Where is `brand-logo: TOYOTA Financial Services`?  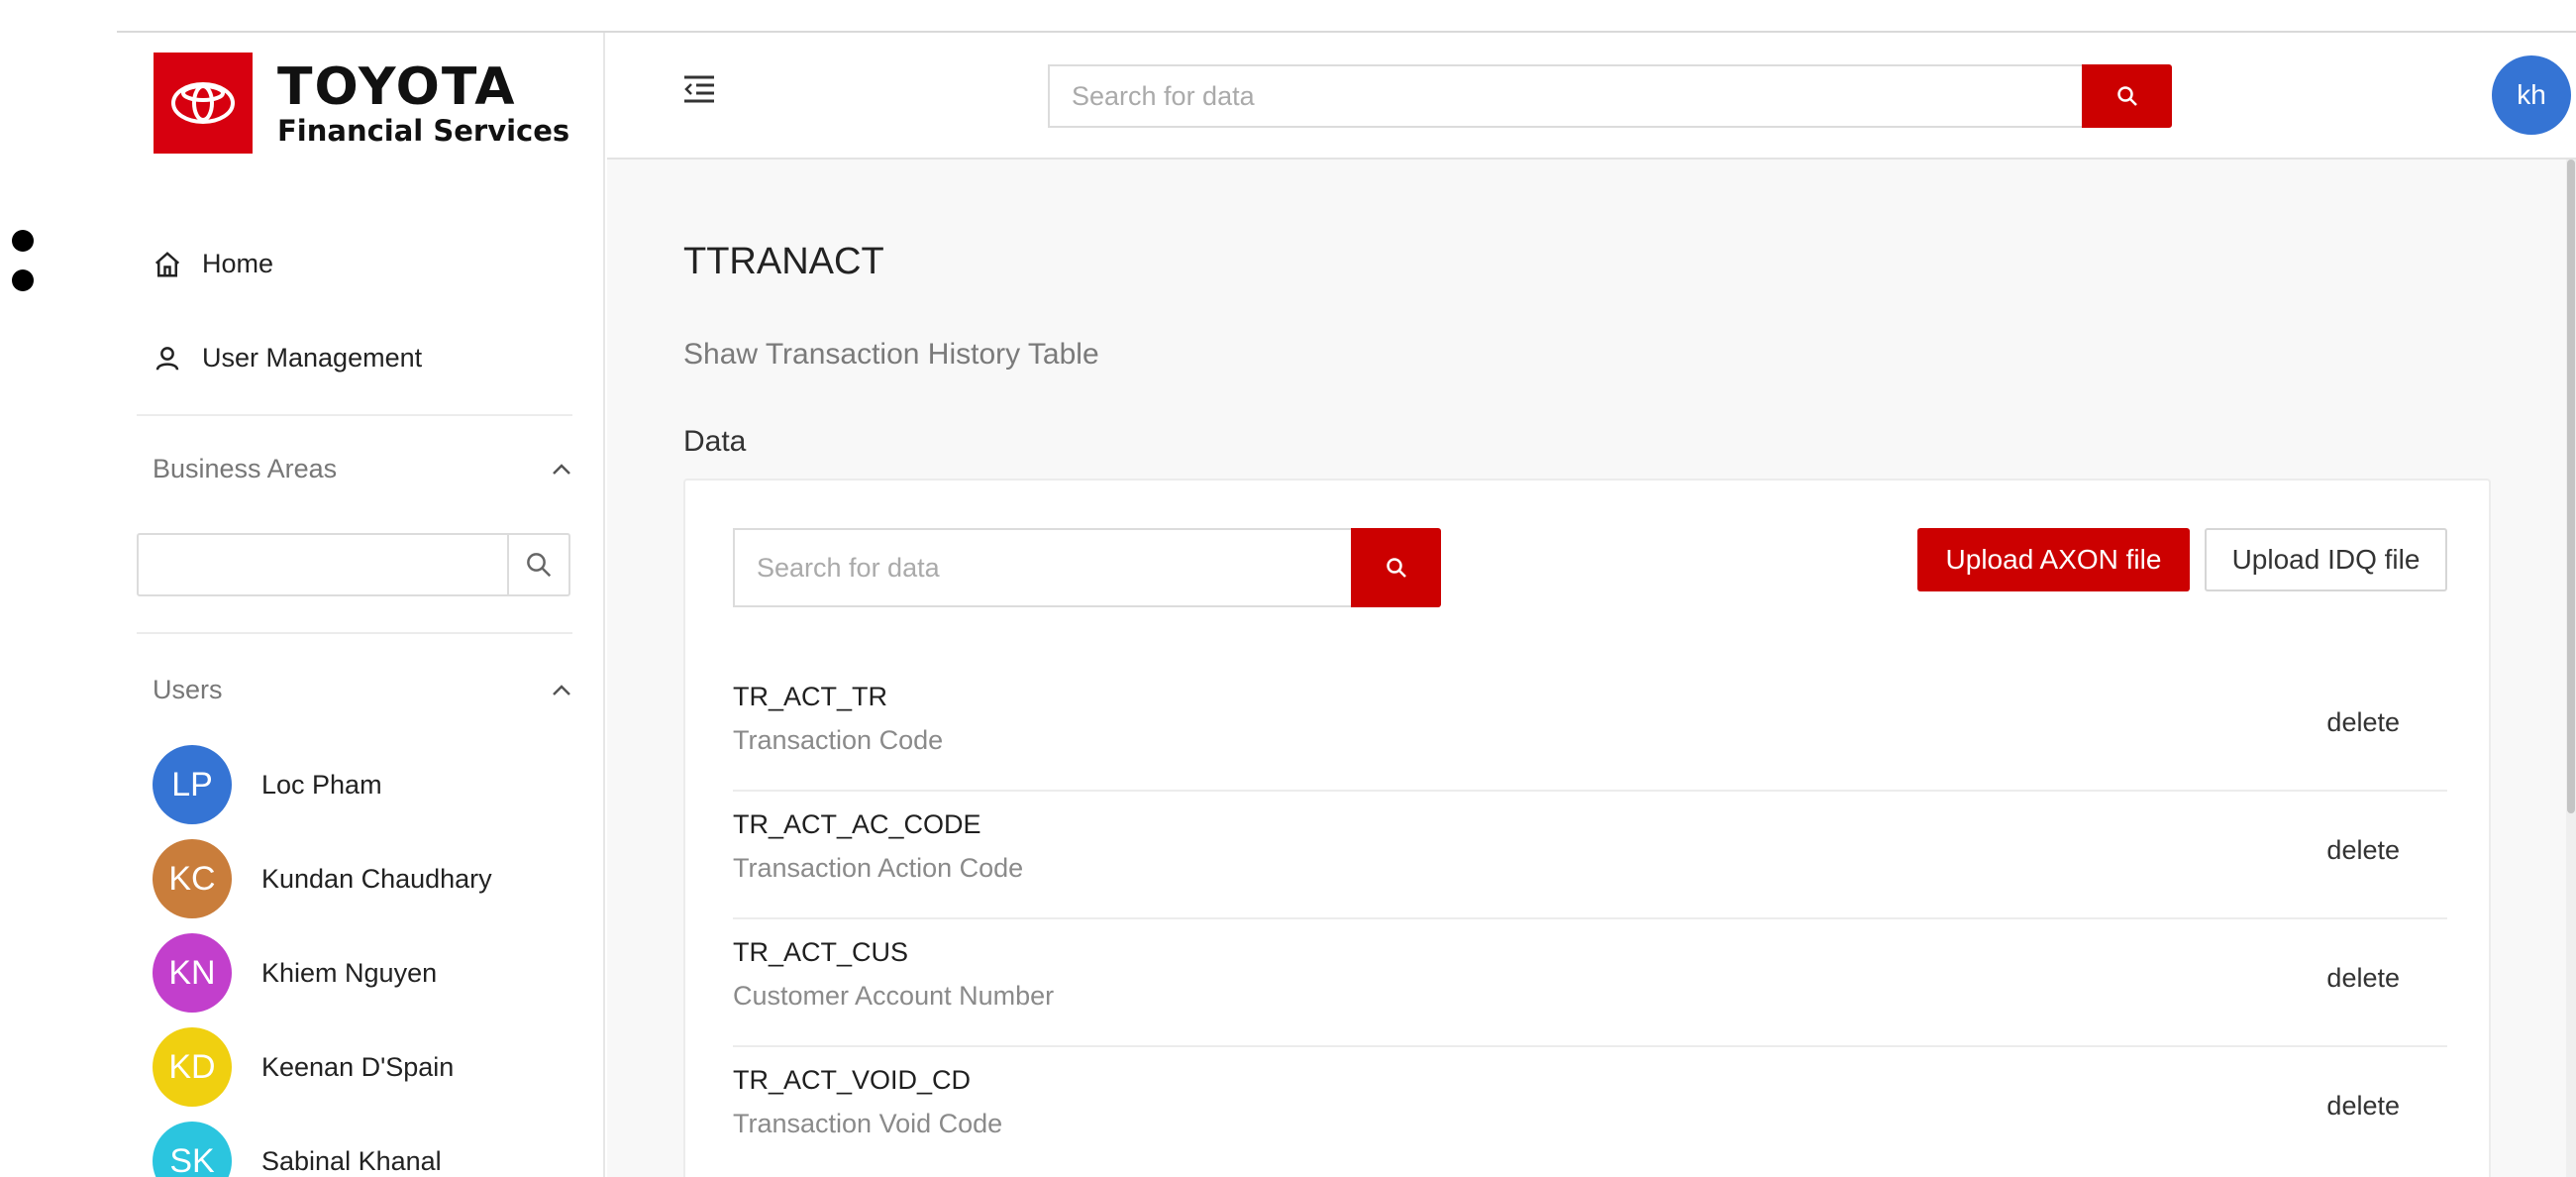
brand-logo: TOYOTA Financial Services is located at coordinates (361, 103).